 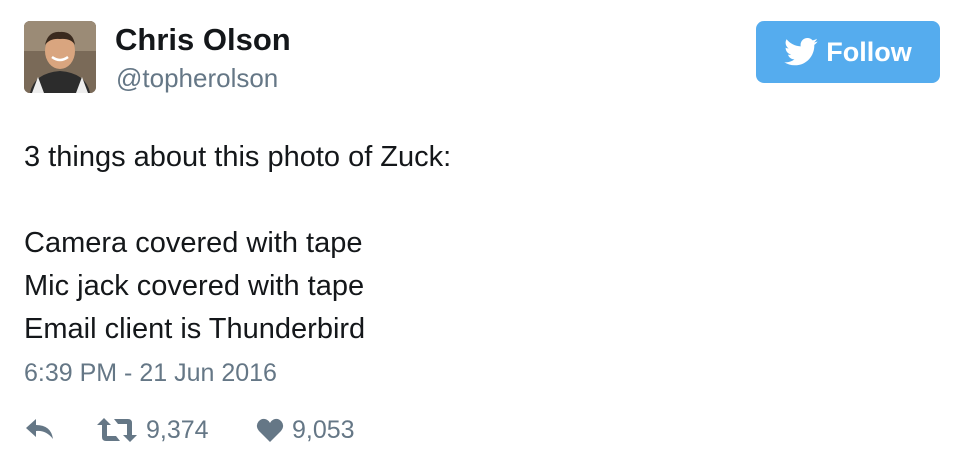 I want to click on like-count: 9,053, so click(x=323, y=429).